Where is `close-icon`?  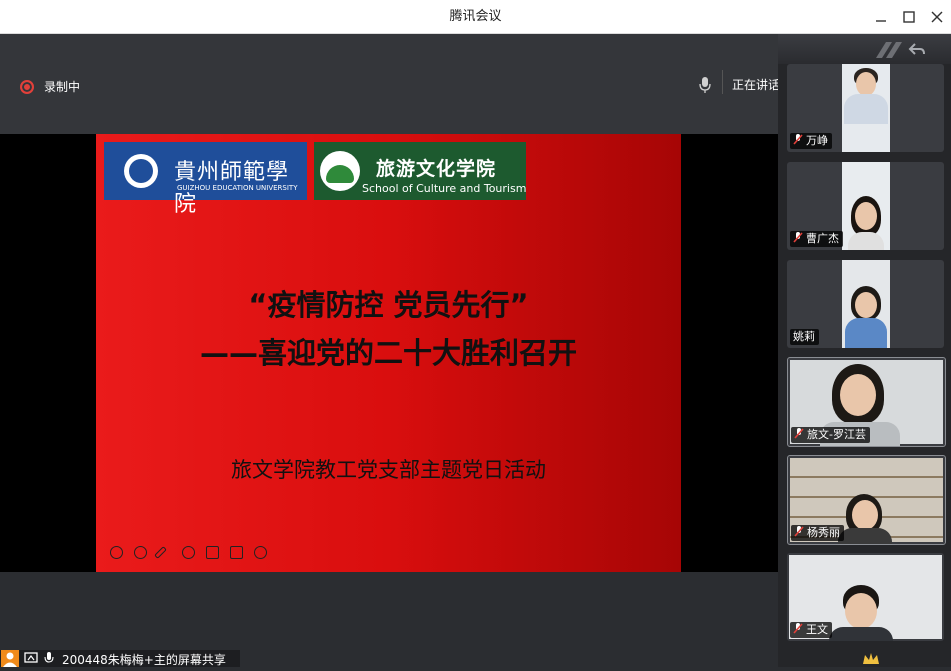
close-icon is located at coordinates (937, 17).